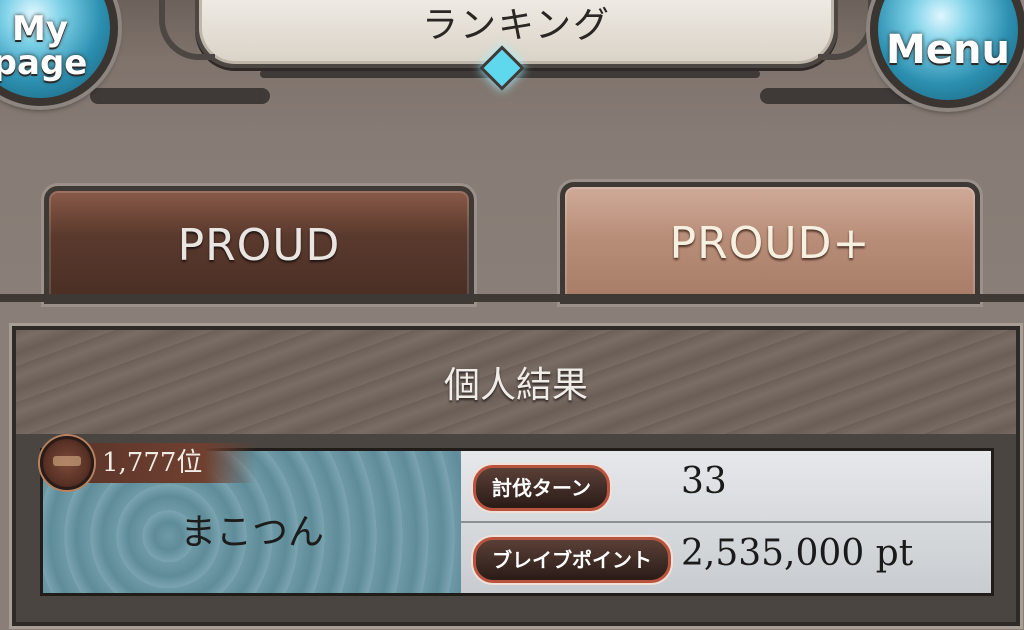 The height and width of the screenshot is (630, 1024). I want to click on stat-row-turns: 討伐ターン 33, so click(726, 487).